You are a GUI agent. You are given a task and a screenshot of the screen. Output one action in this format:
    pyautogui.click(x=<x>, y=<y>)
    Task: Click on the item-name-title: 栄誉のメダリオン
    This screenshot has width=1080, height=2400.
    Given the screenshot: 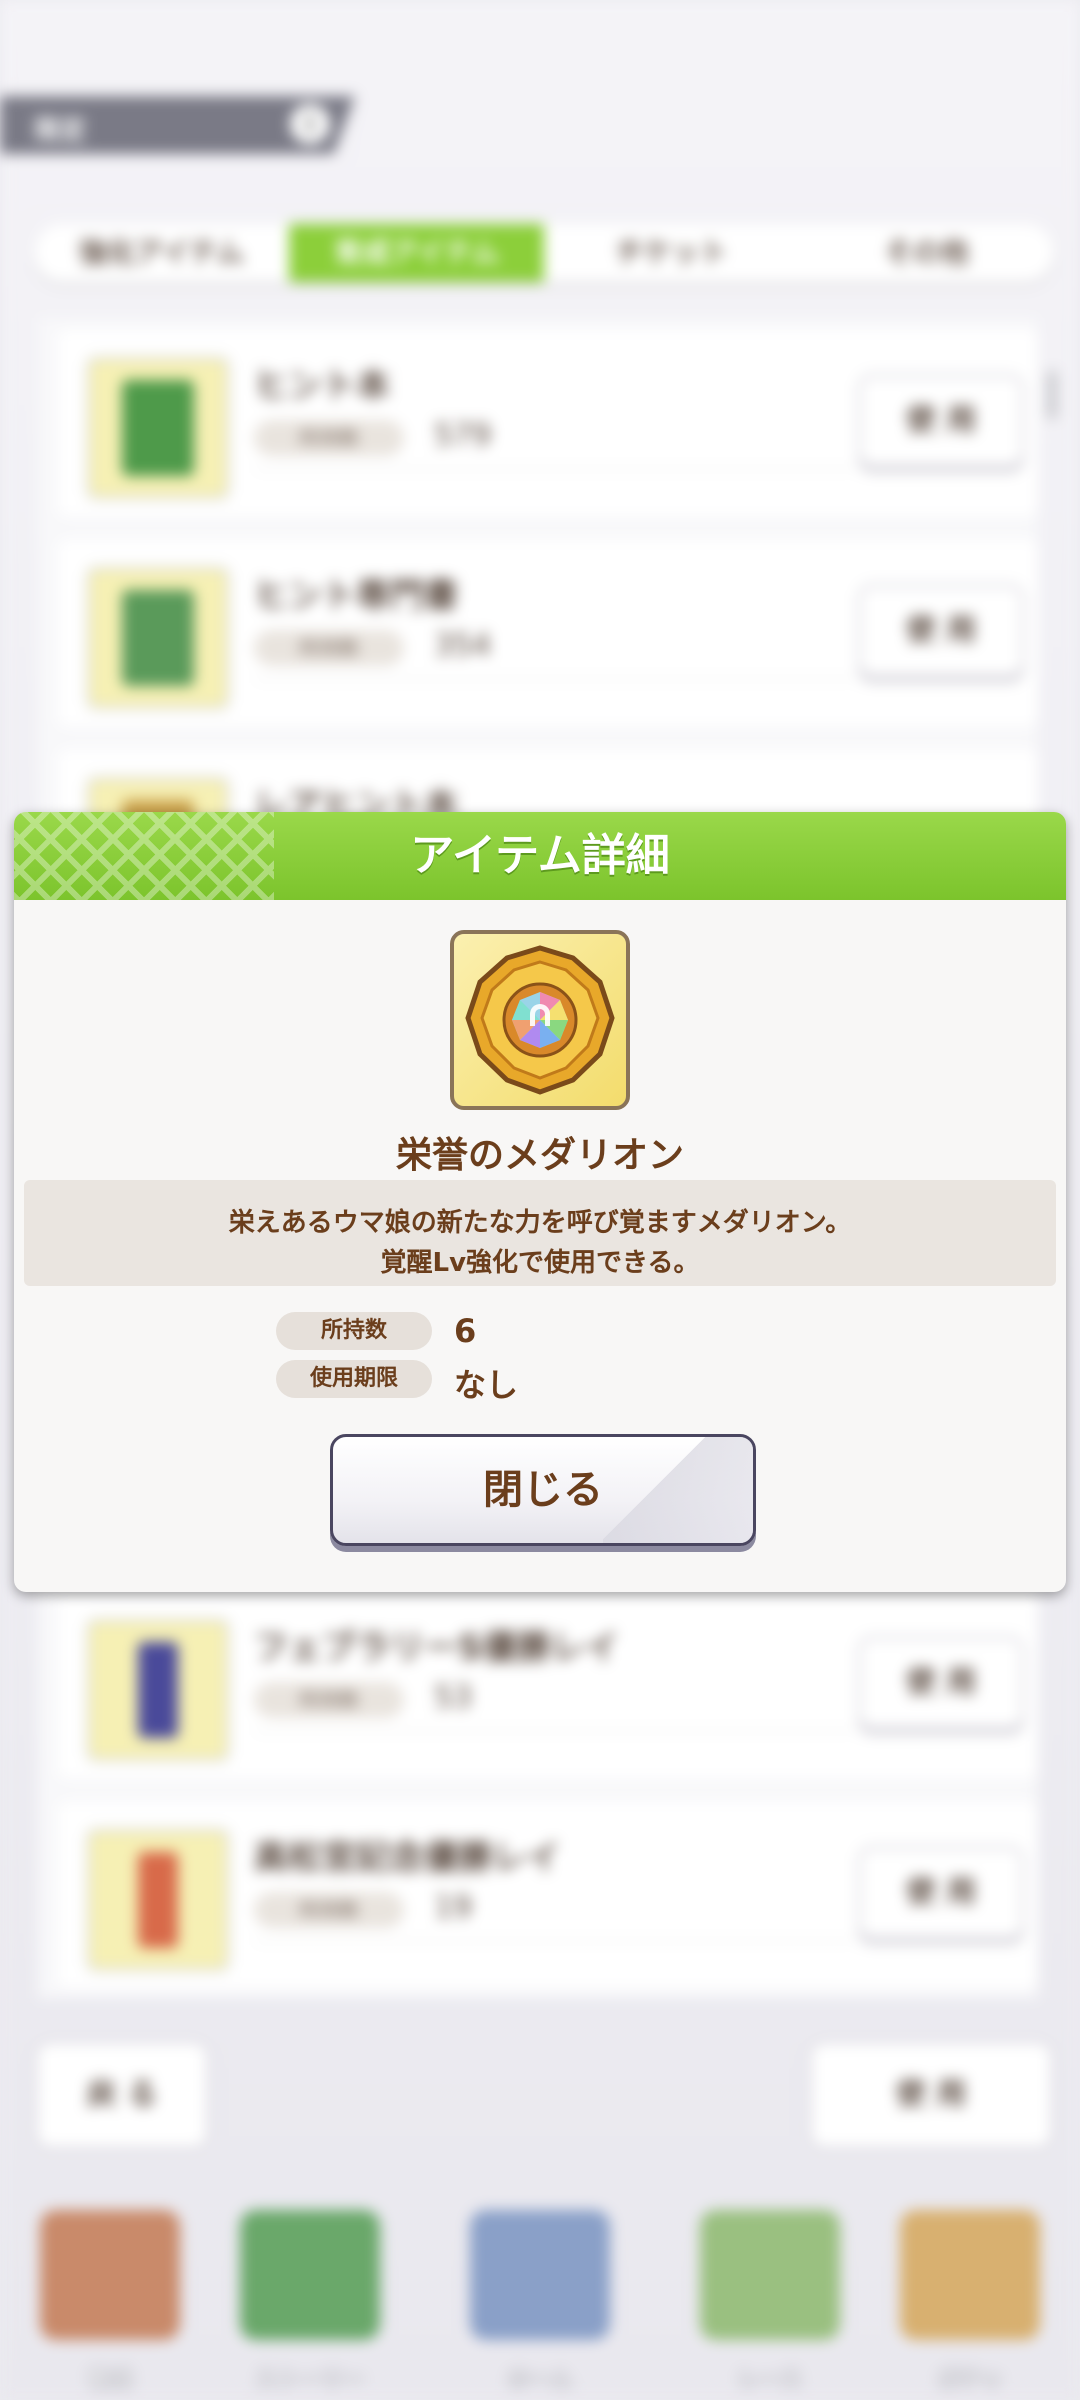 What is the action you would take?
    pyautogui.click(x=539, y=1155)
    